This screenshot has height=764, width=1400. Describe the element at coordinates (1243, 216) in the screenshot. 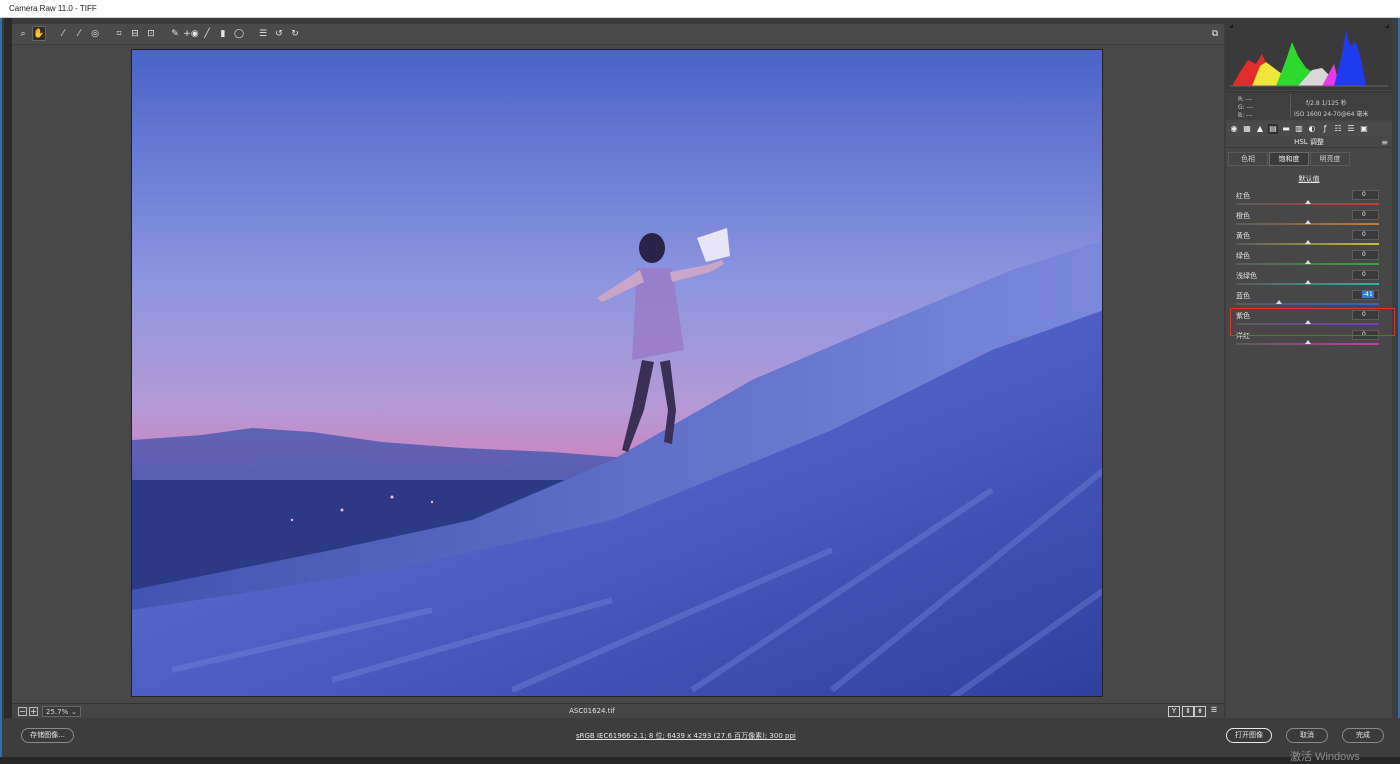

I see `slider-label: 橙色` at that location.